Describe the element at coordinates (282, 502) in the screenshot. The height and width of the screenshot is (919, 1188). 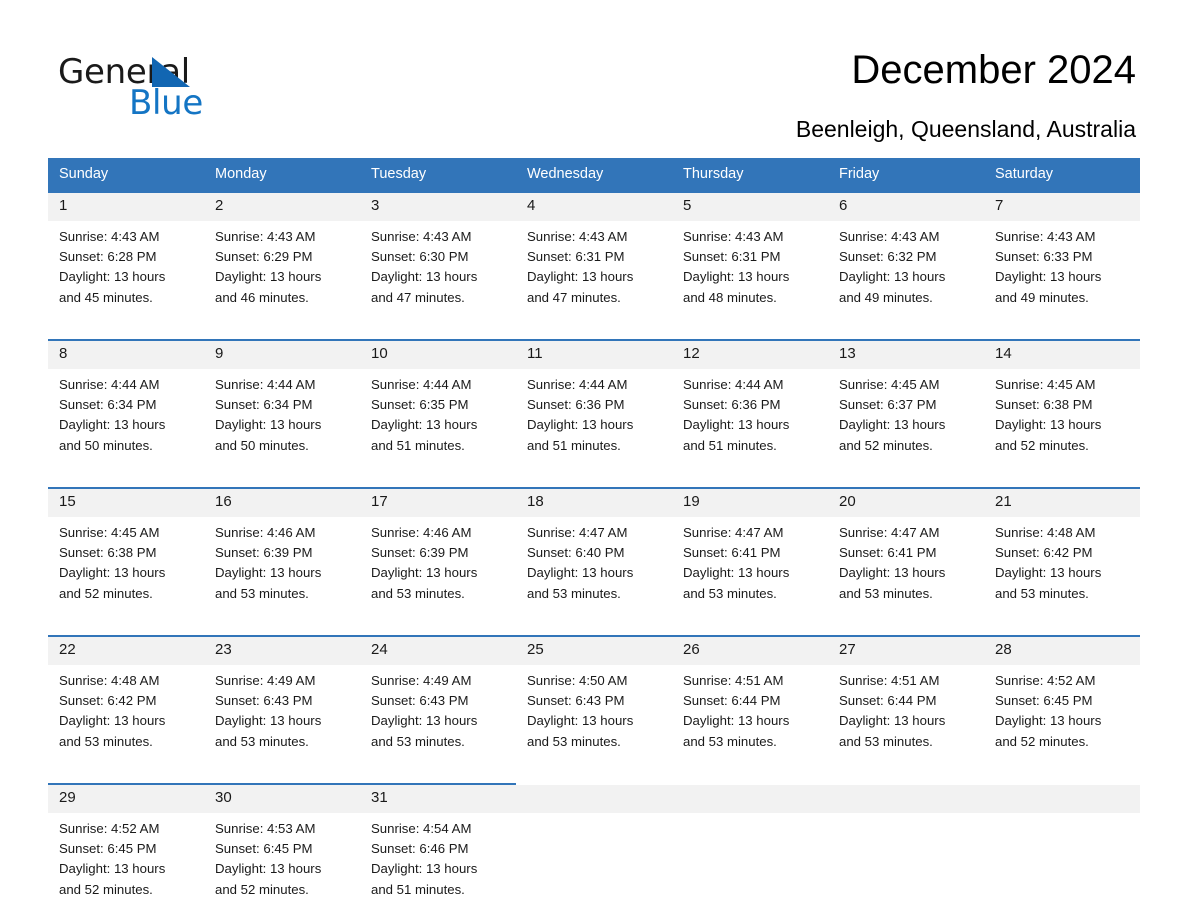
I see `day-number-cell: 16` at that location.